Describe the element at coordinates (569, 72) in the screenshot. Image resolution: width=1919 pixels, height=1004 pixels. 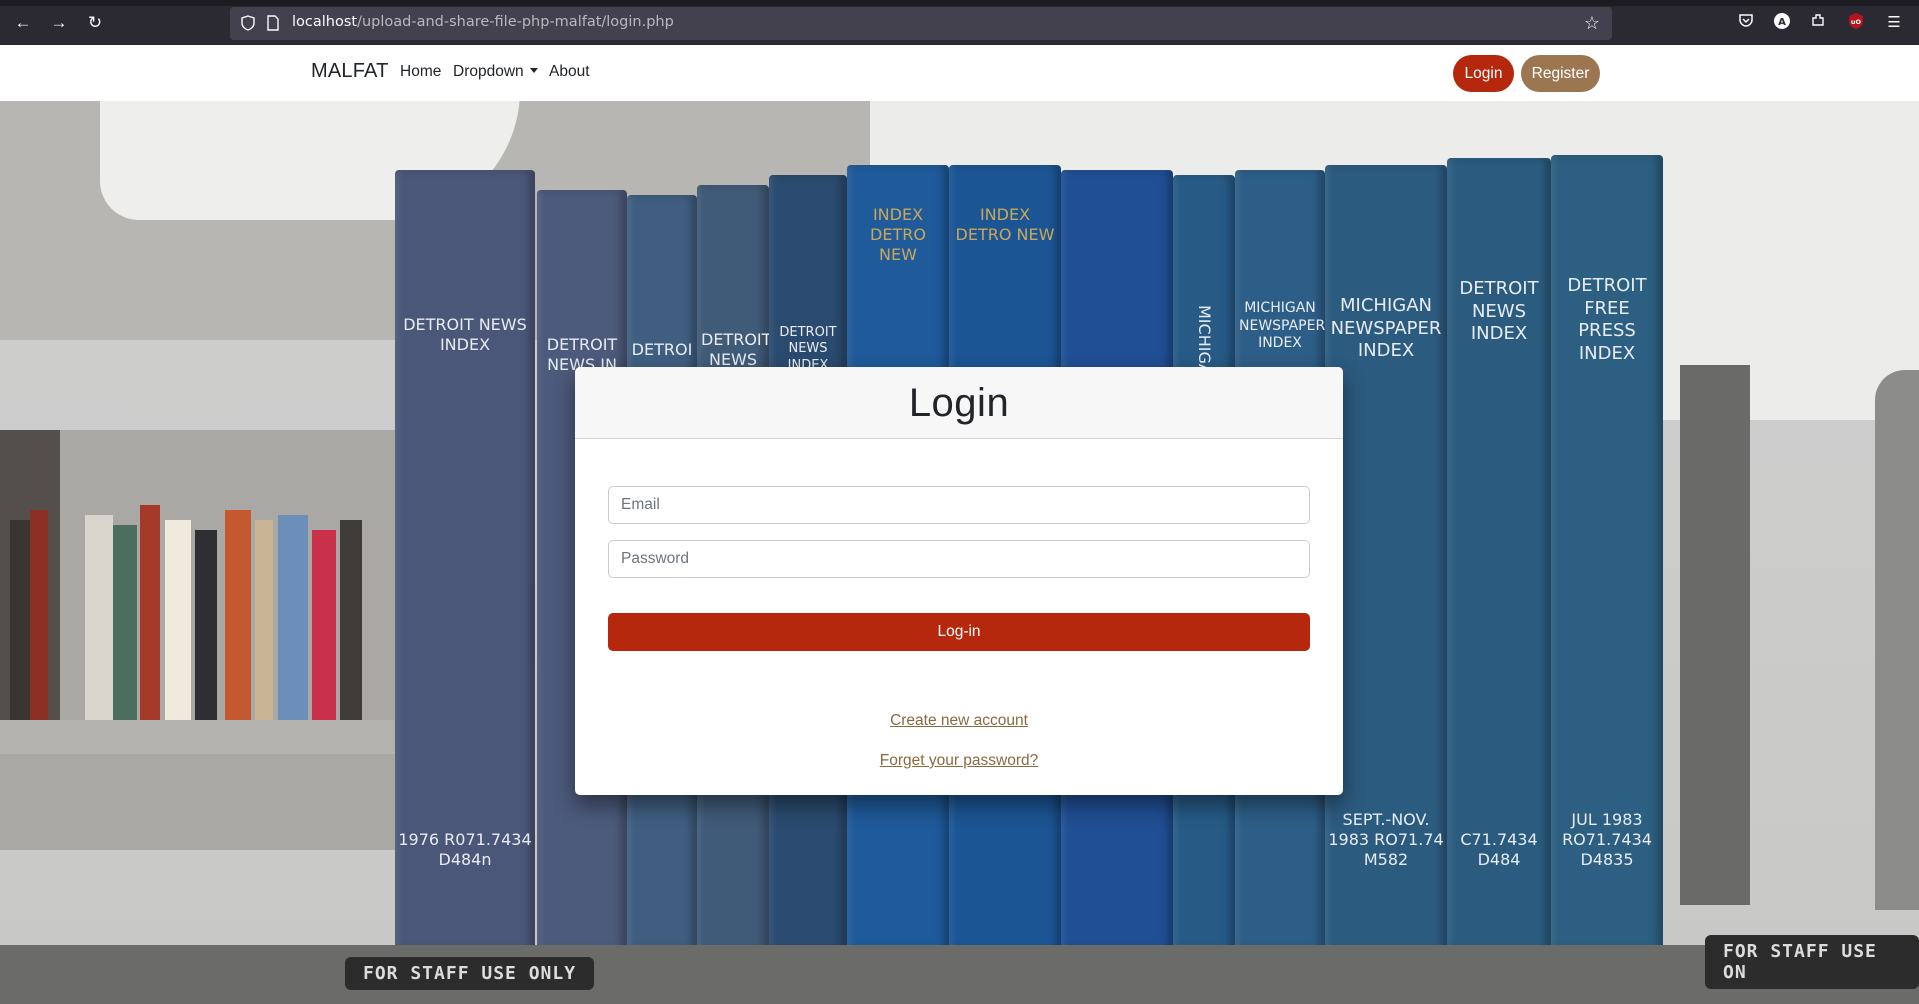
I see `nav-about: About` at that location.